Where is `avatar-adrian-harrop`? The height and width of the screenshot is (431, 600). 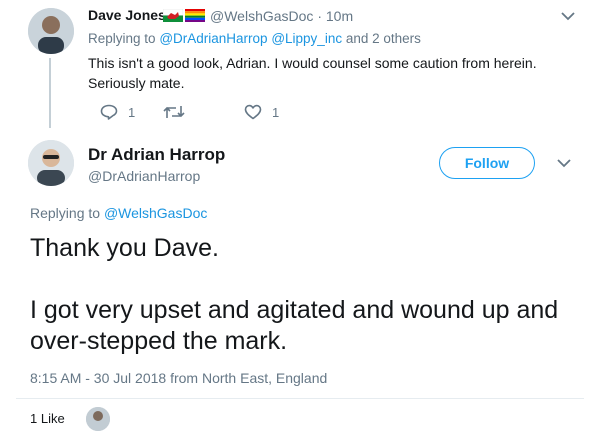
avatar-adrian-harrop is located at coordinates (51, 163).